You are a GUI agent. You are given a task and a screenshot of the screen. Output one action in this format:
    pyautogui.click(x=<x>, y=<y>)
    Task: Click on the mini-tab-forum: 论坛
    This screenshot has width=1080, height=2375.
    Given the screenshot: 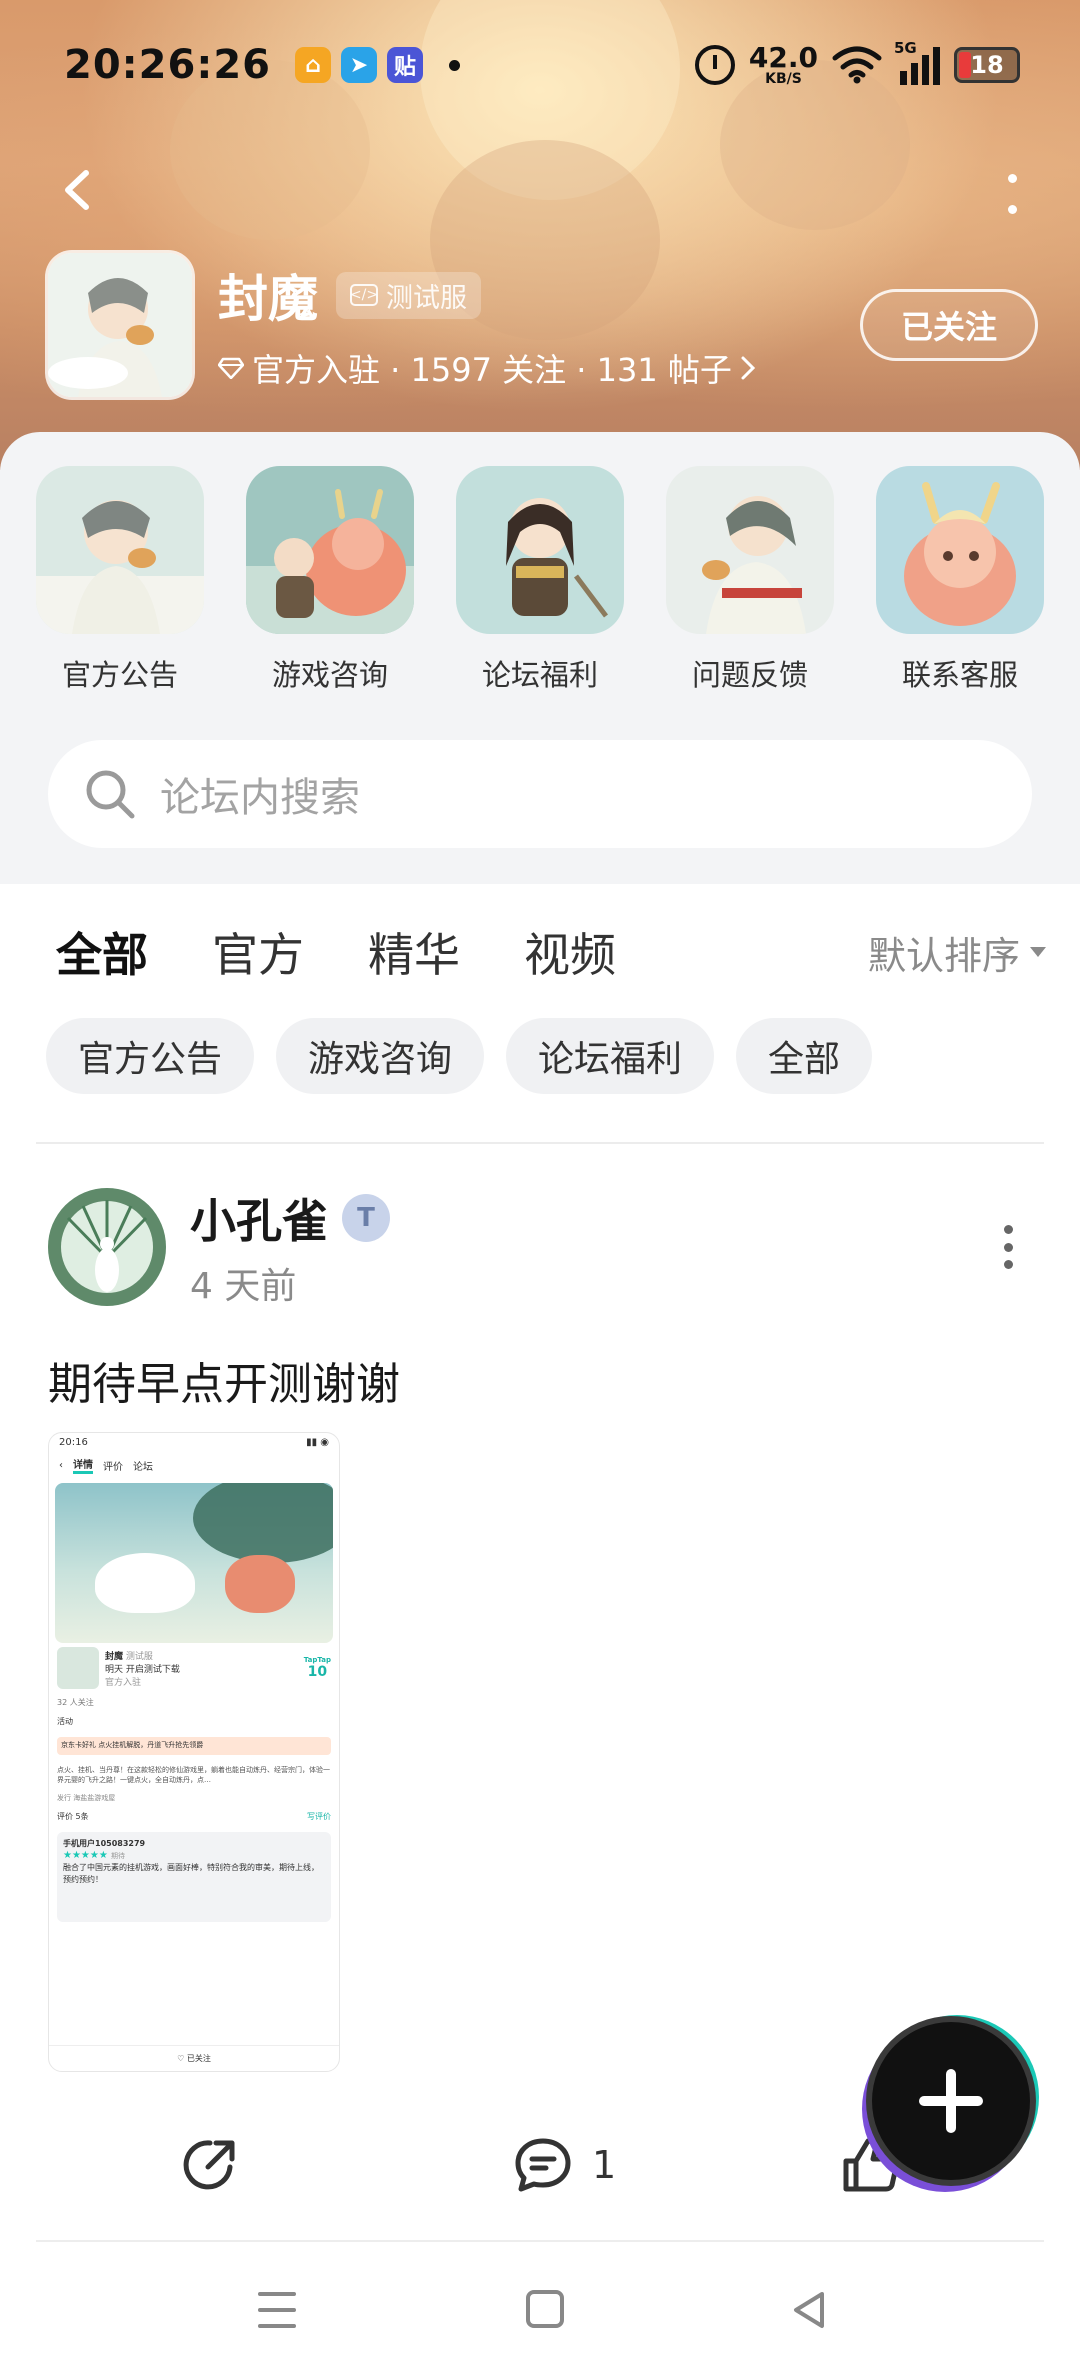 What is the action you would take?
    pyautogui.click(x=143, y=1467)
    